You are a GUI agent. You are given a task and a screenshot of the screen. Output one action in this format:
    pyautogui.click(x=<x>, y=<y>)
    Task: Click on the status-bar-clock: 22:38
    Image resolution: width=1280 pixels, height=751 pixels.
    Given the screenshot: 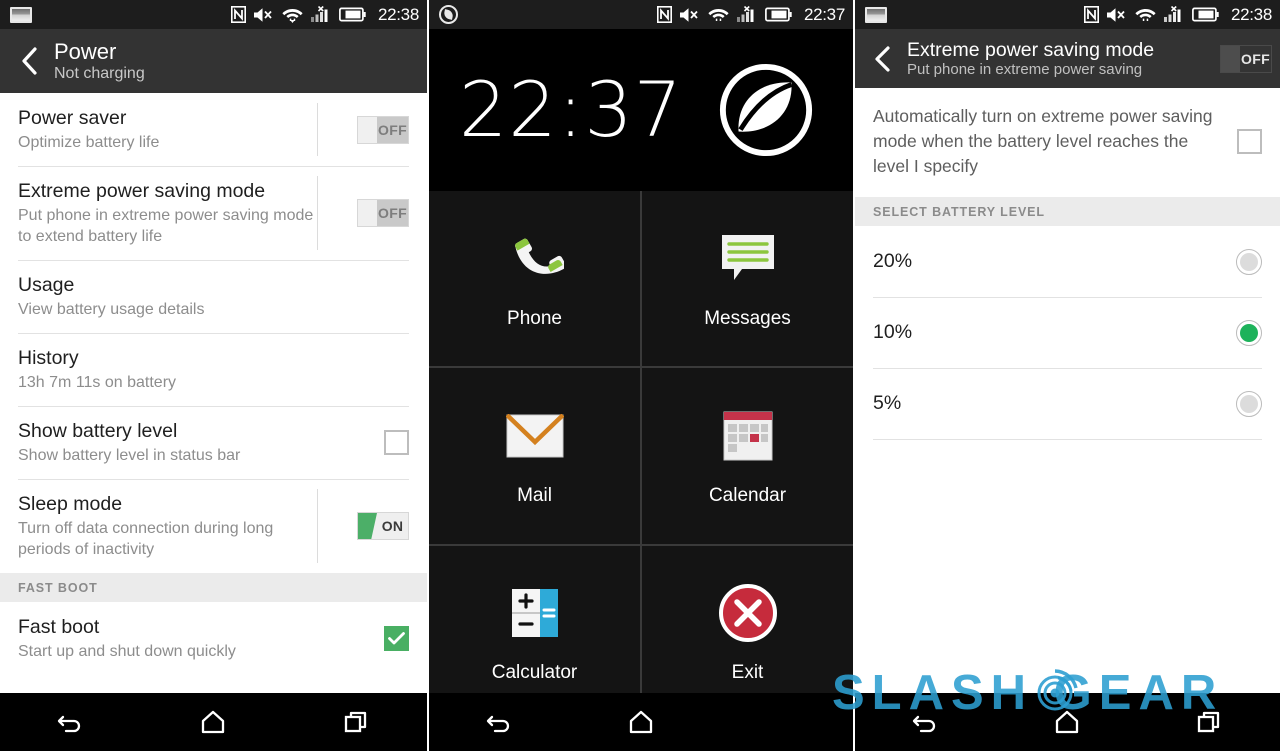 What is the action you would take?
    pyautogui.click(x=1251, y=14)
    